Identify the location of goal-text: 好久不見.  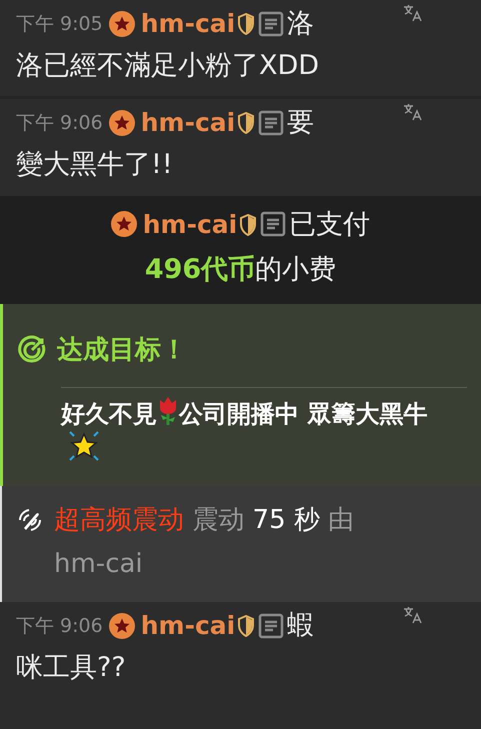
(109, 414).